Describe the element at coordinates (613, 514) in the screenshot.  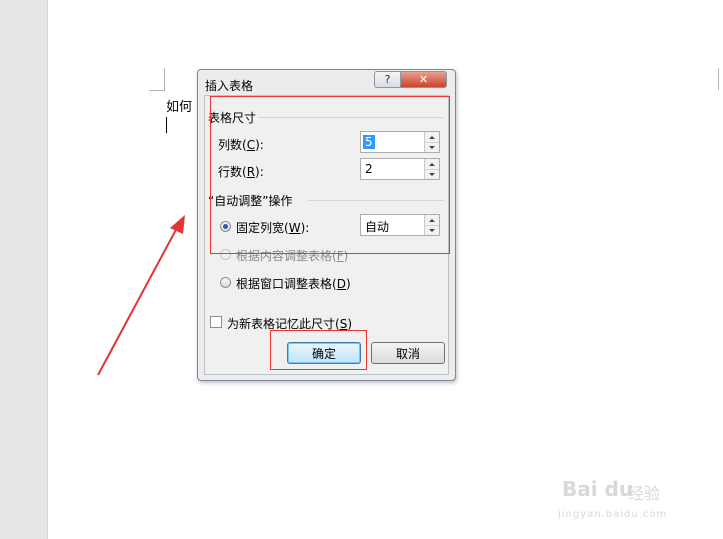
I see `watermark-url: jingyan.baidu.com` at that location.